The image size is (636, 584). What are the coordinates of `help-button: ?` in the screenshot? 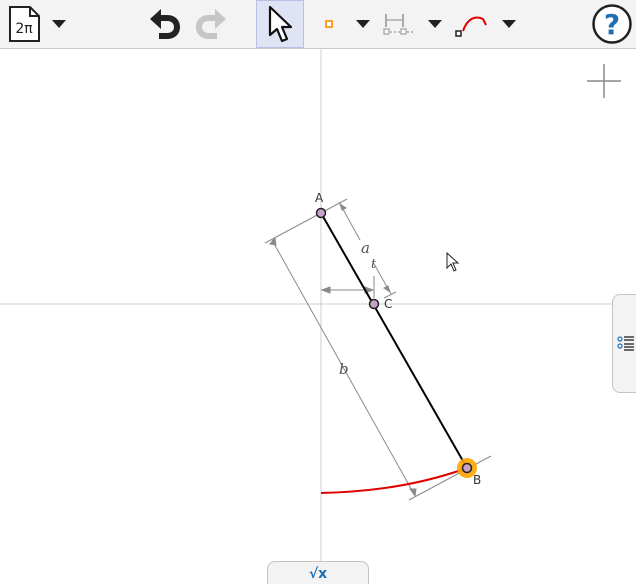 It's located at (612, 24).